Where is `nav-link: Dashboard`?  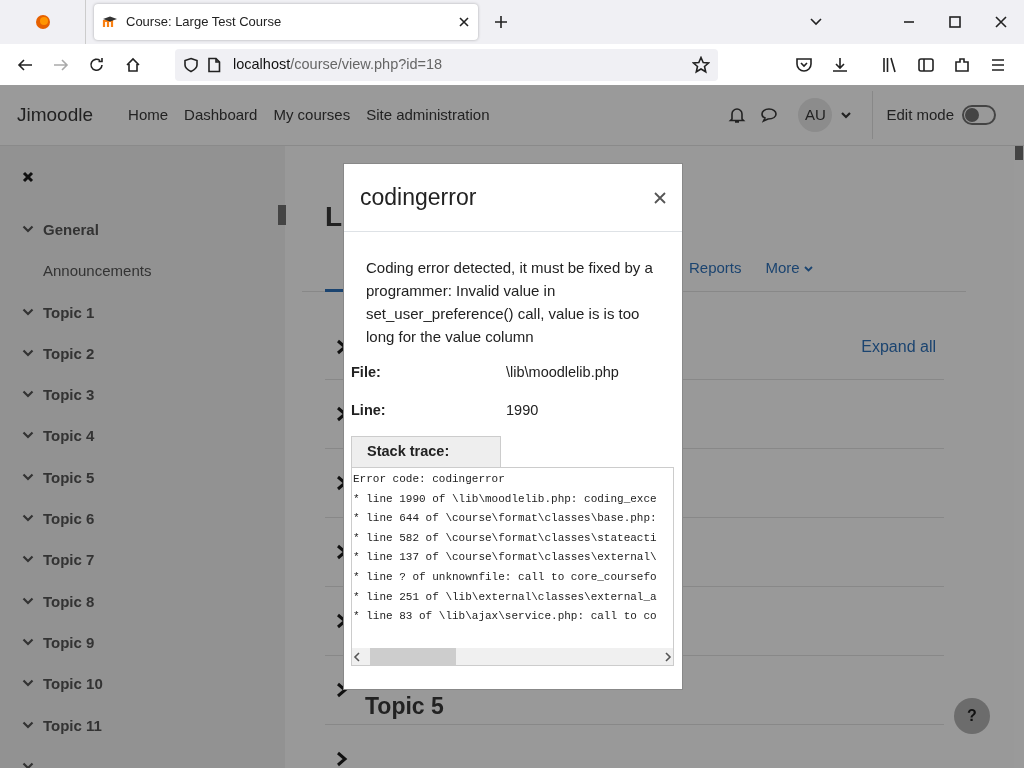 nav-link: Dashboard is located at coordinates (221, 115).